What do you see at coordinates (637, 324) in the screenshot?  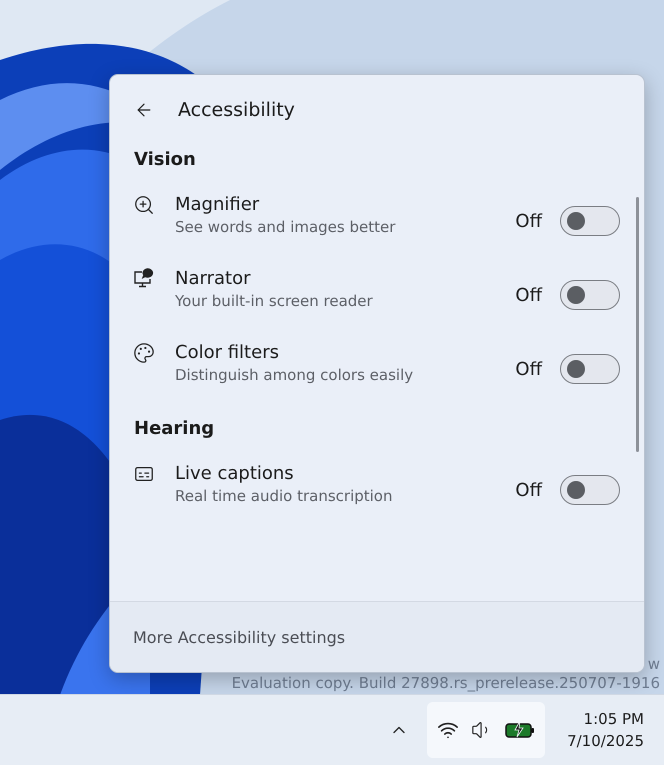 I see `scrollbar` at bounding box center [637, 324].